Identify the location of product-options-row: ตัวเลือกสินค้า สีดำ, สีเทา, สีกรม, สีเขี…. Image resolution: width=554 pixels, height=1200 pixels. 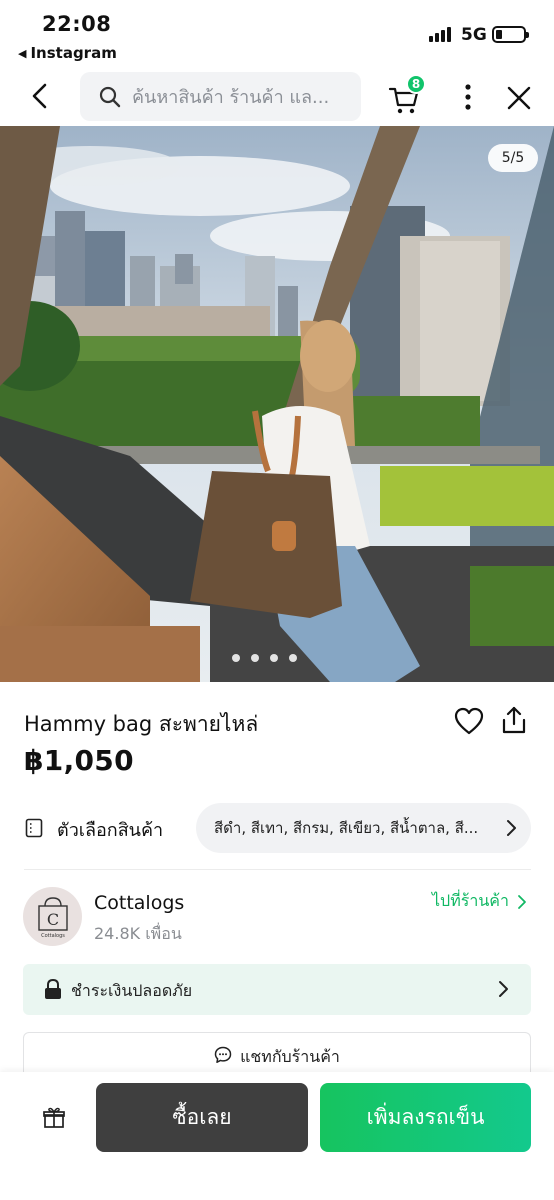
(277, 828).